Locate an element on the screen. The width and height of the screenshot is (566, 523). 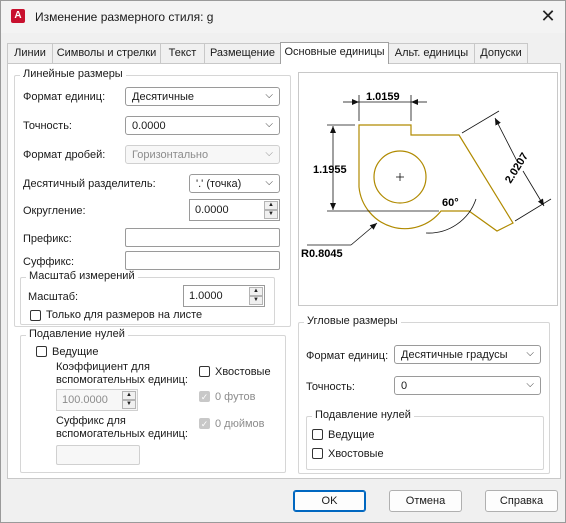
sub-units-factor-label-1: Коэффициент для is located at coordinates (103, 367).